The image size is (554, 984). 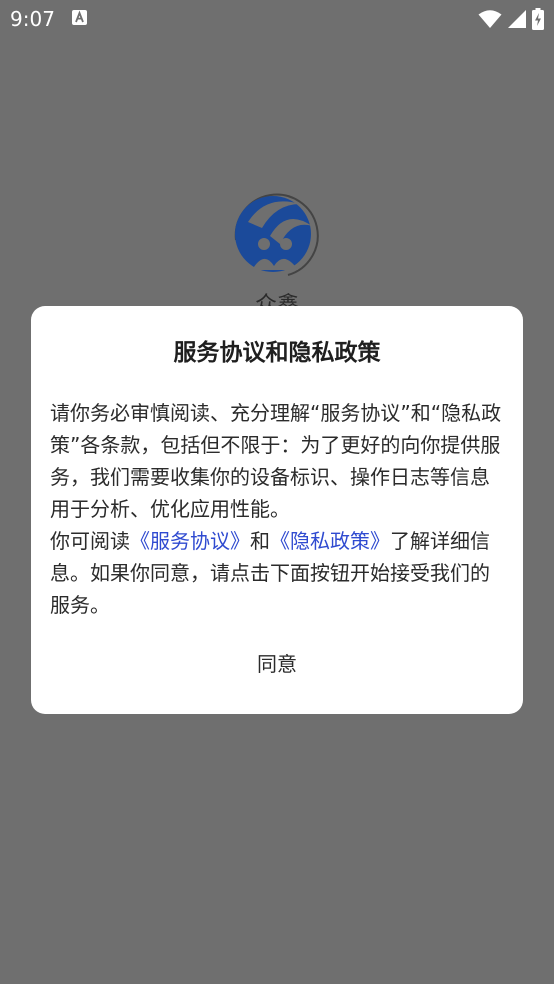 What do you see at coordinates (490, 19) in the screenshot?
I see `wifi-icon` at bounding box center [490, 19].